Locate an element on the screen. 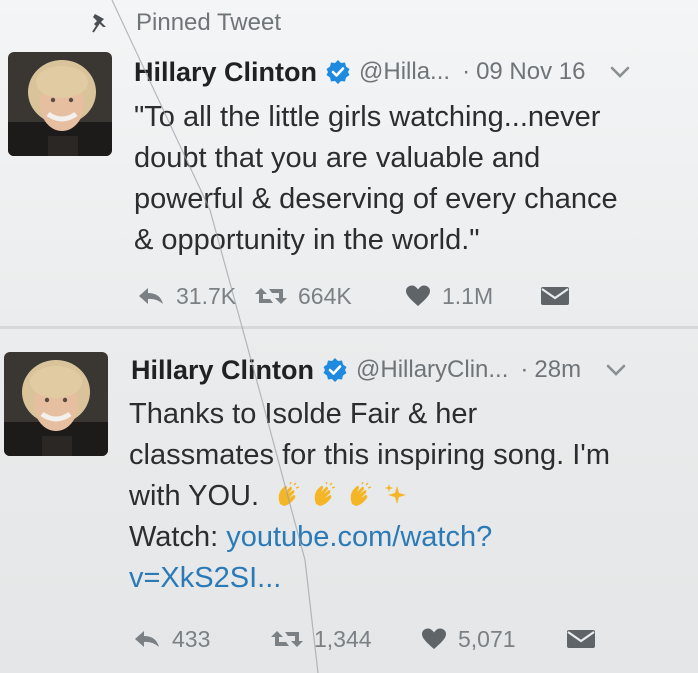  reply-button: 433 is located at coordinates (201, 639).